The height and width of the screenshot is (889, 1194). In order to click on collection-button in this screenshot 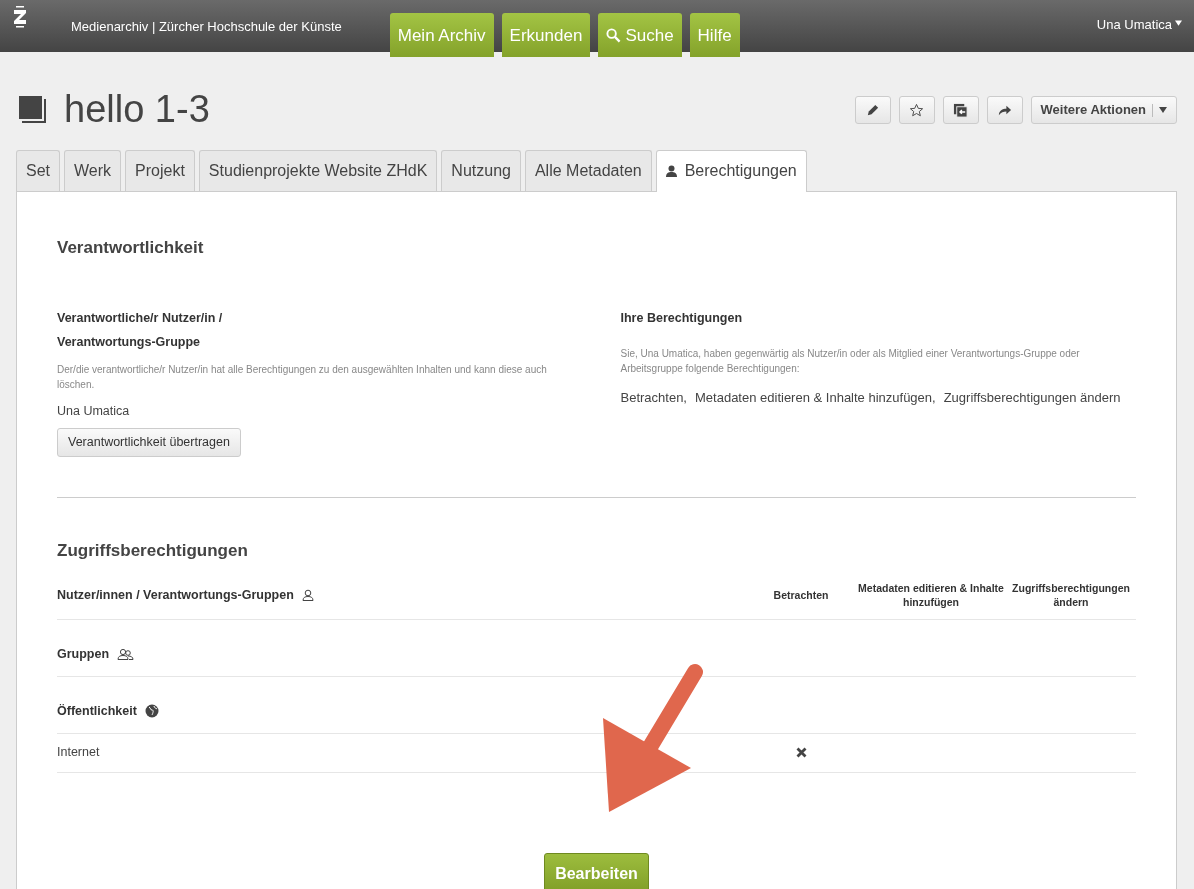, I will do `click(960, 110)`.